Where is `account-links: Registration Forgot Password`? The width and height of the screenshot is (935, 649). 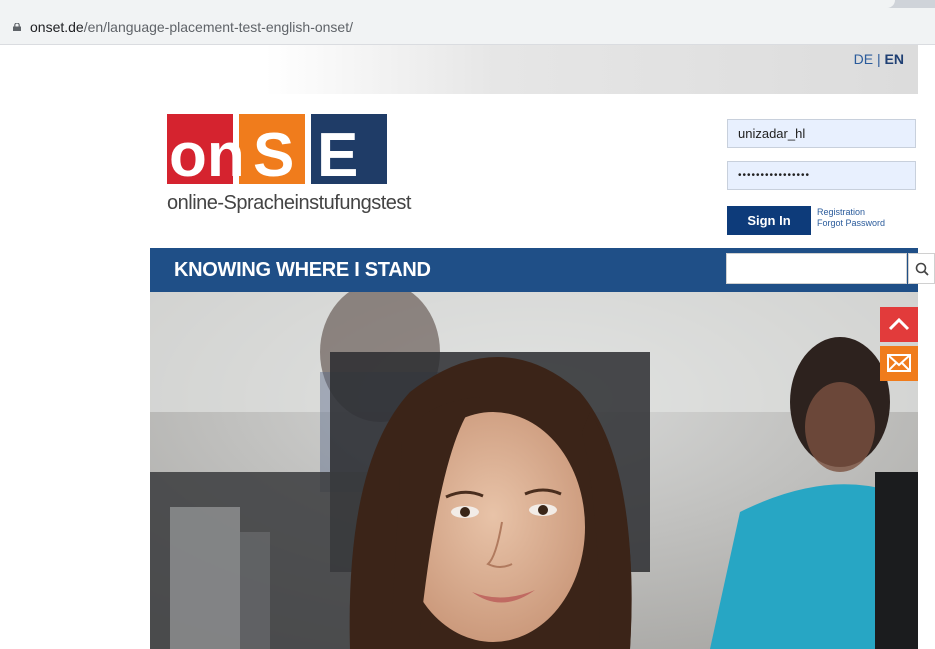
account-links: Registration Forgot Password is located at coordinates (851, 218).